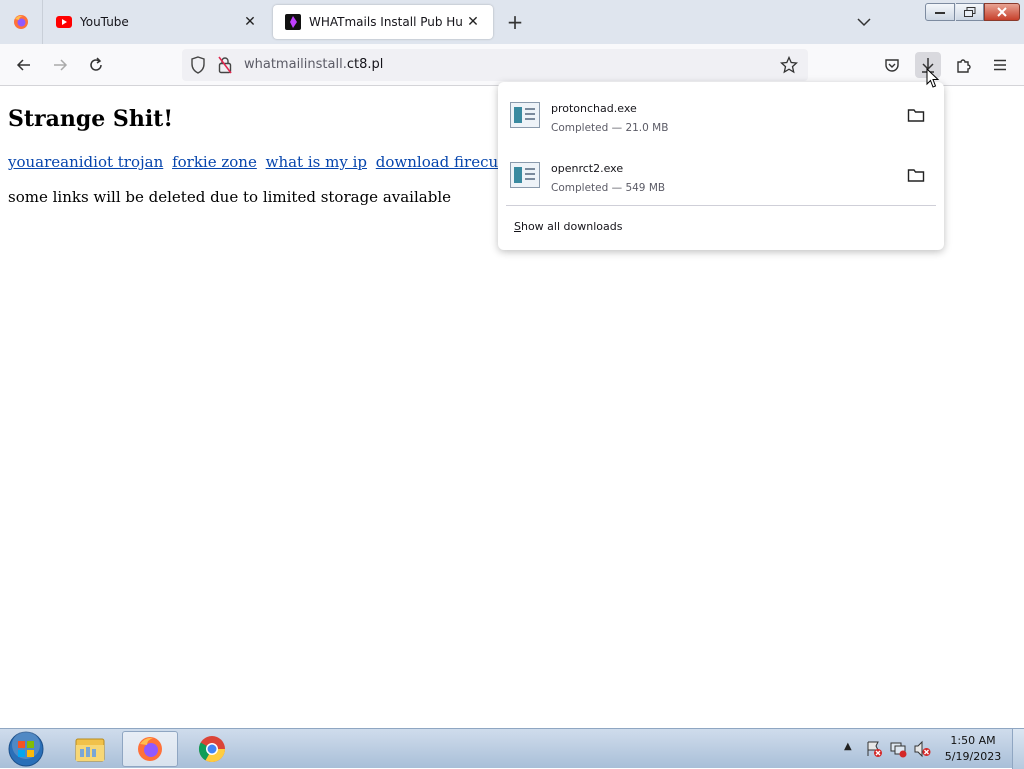 The image size is (1024, 769). I want to click on show-all-label: how all downloads, so click(571, 226).